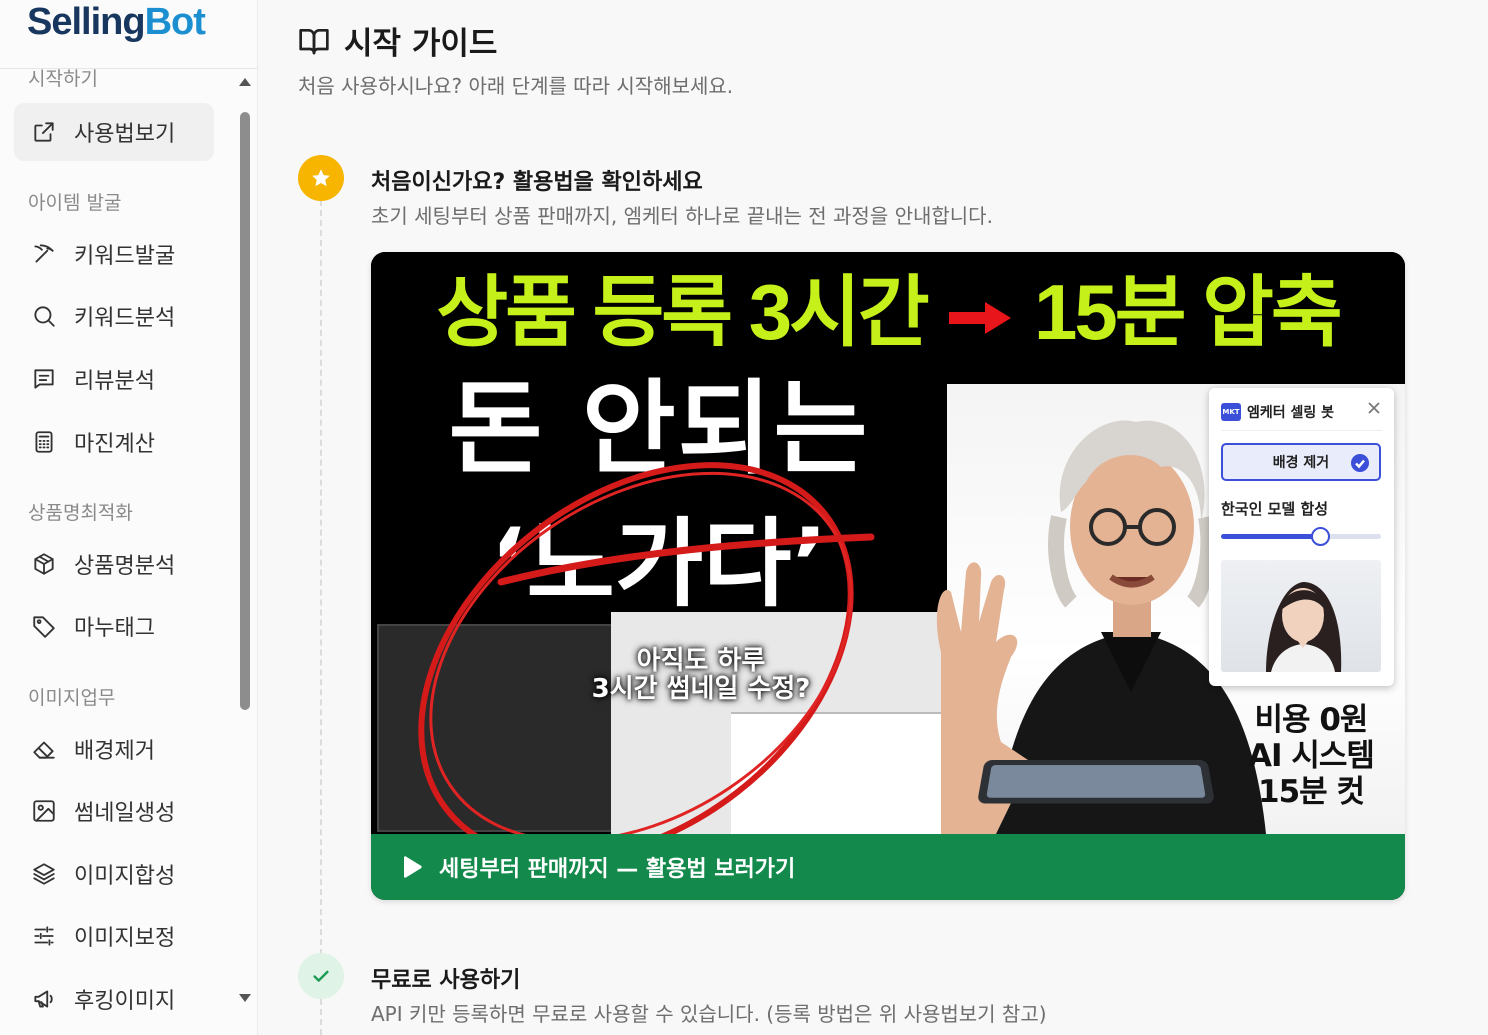 This screenshot has width=1488, height=1035. I want to click on section-label-start: 시작하기, so click(63, 79).